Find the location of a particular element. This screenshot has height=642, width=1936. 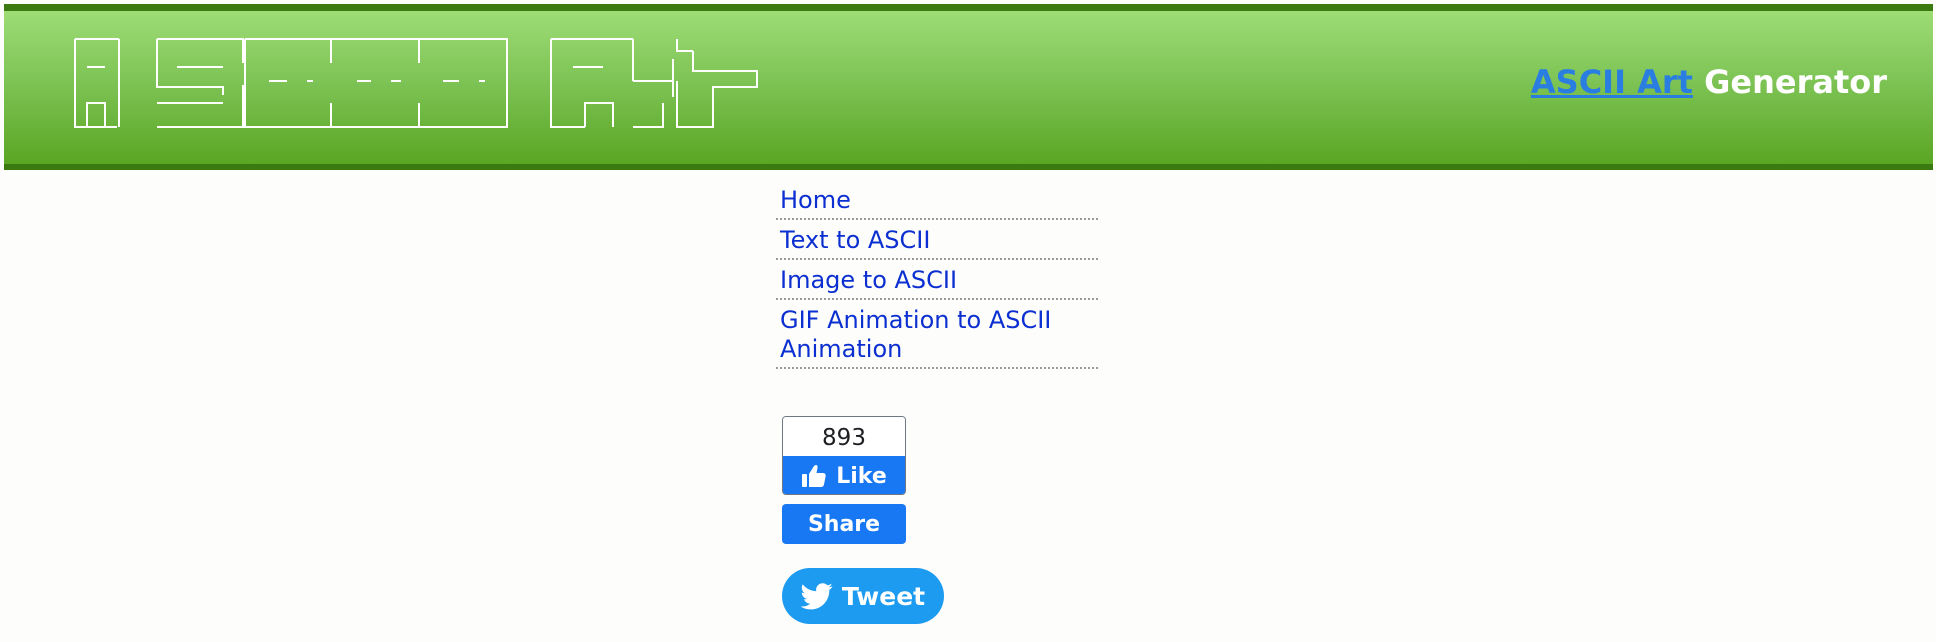

like-label: Like is located at coordinates (861, 476).